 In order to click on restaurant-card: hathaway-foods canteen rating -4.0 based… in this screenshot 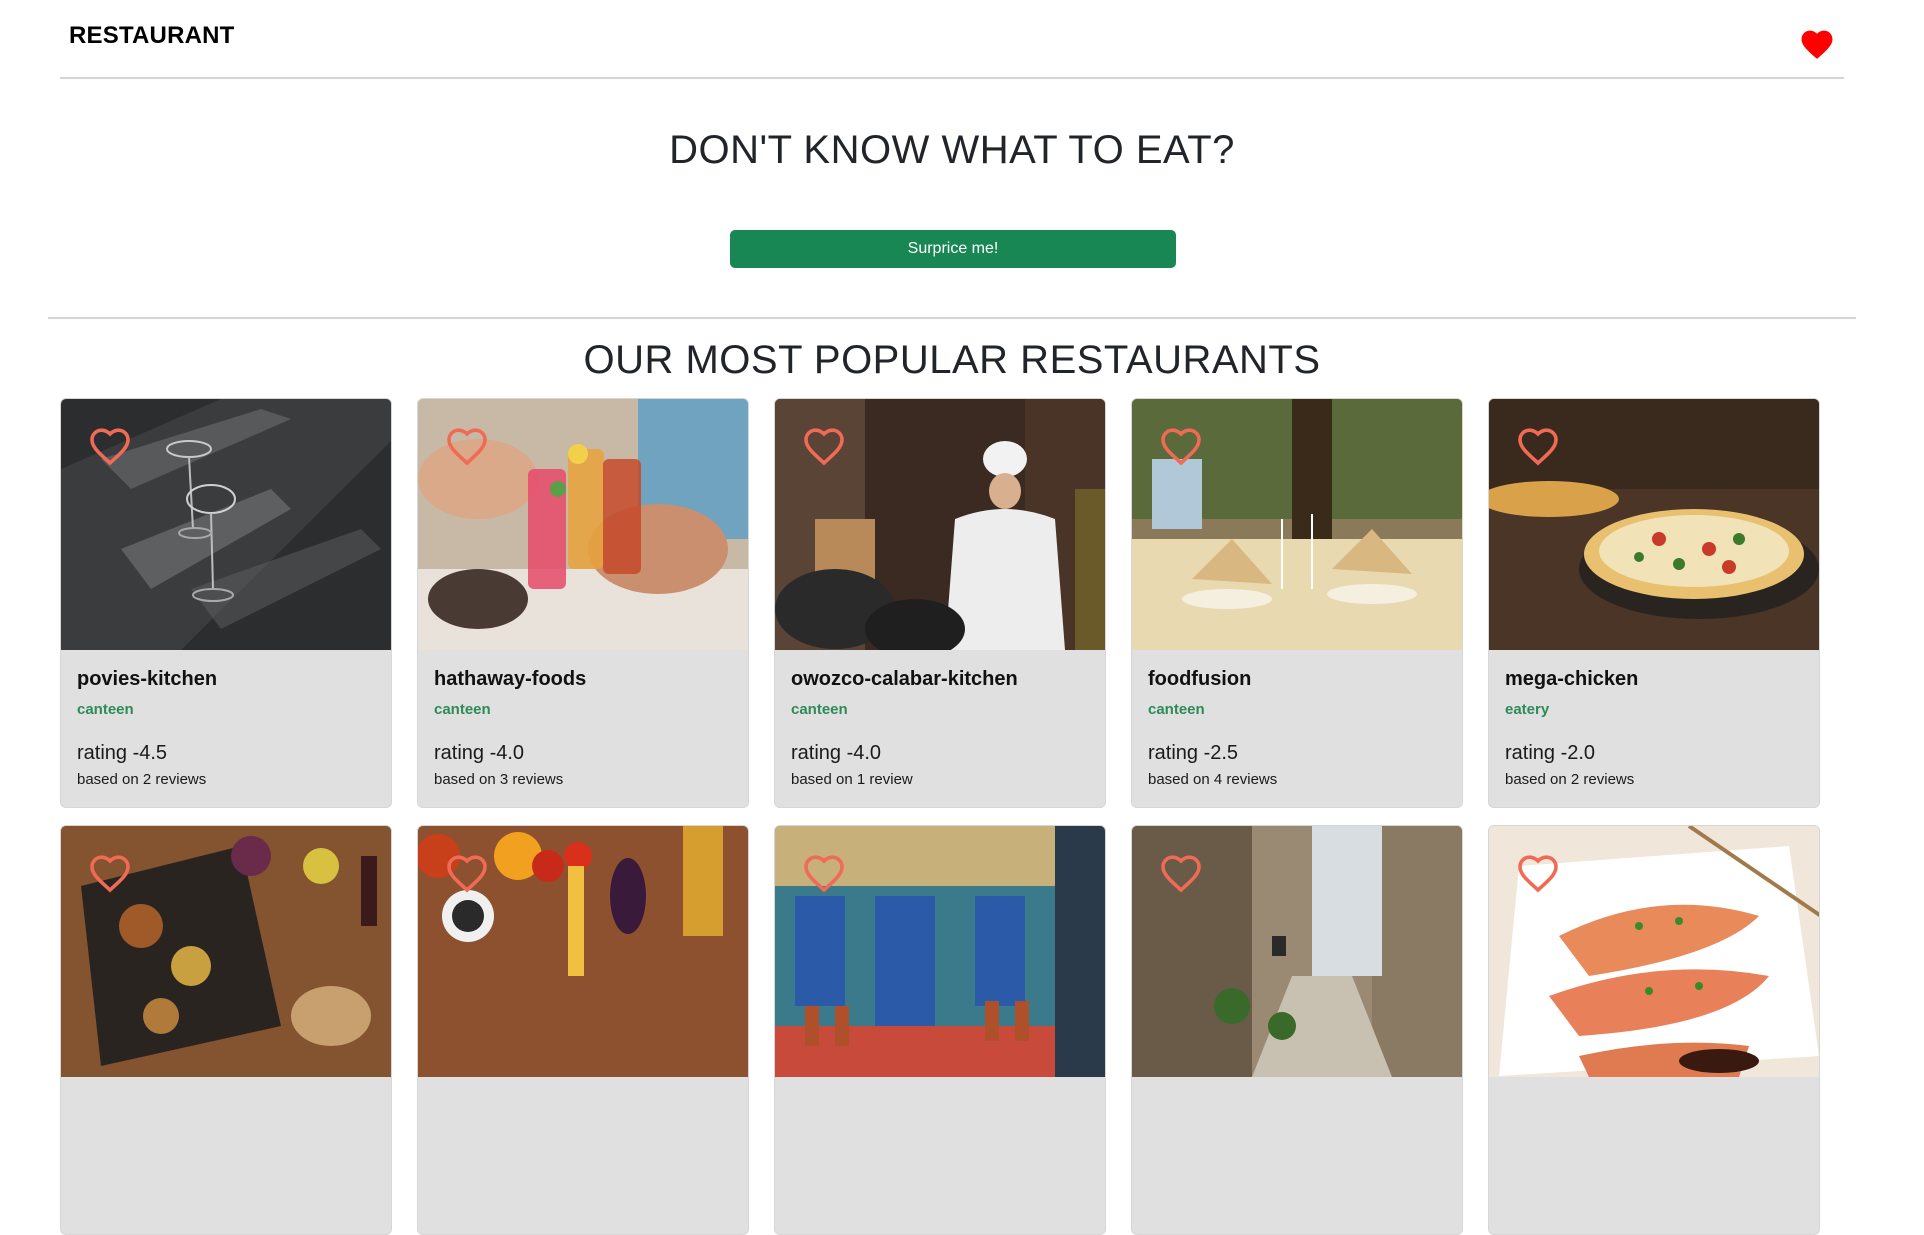, I will do `click(583, 603)`.